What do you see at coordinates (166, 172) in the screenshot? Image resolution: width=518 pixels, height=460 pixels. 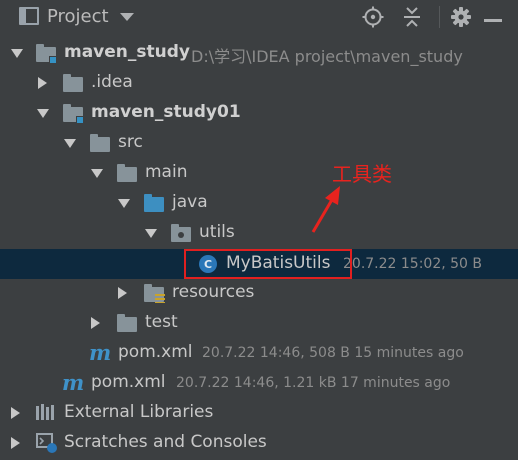 I see `tree-label-main: main` at bounding box center [166, 172].